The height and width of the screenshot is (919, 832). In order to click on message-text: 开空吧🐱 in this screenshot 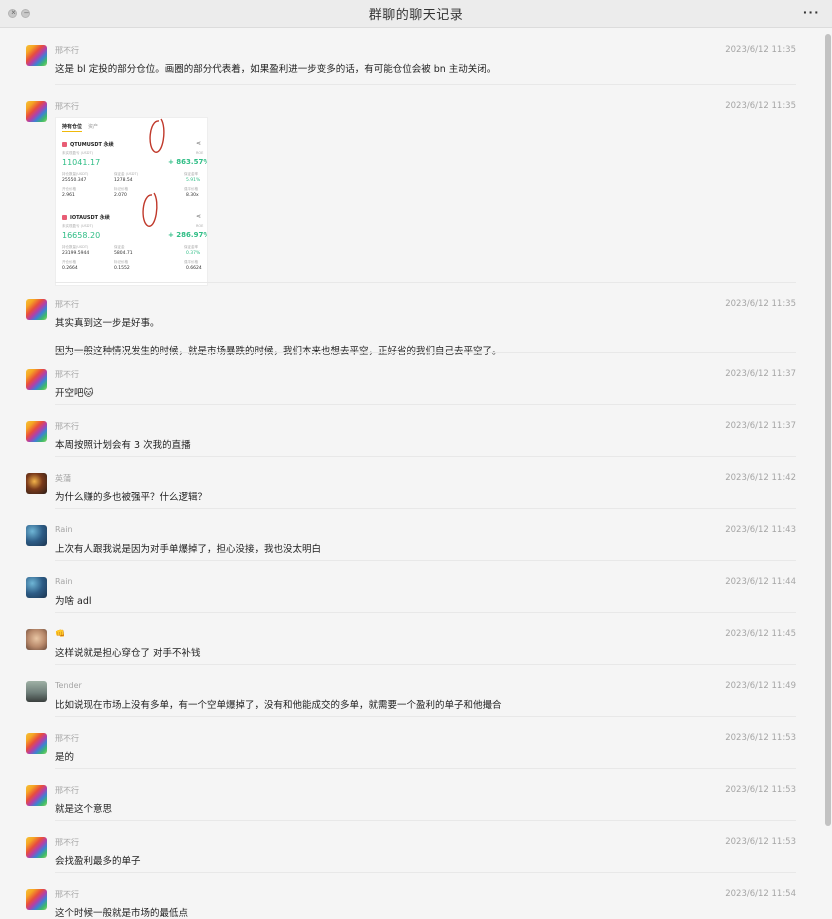, I will do `click(74, 393)`.